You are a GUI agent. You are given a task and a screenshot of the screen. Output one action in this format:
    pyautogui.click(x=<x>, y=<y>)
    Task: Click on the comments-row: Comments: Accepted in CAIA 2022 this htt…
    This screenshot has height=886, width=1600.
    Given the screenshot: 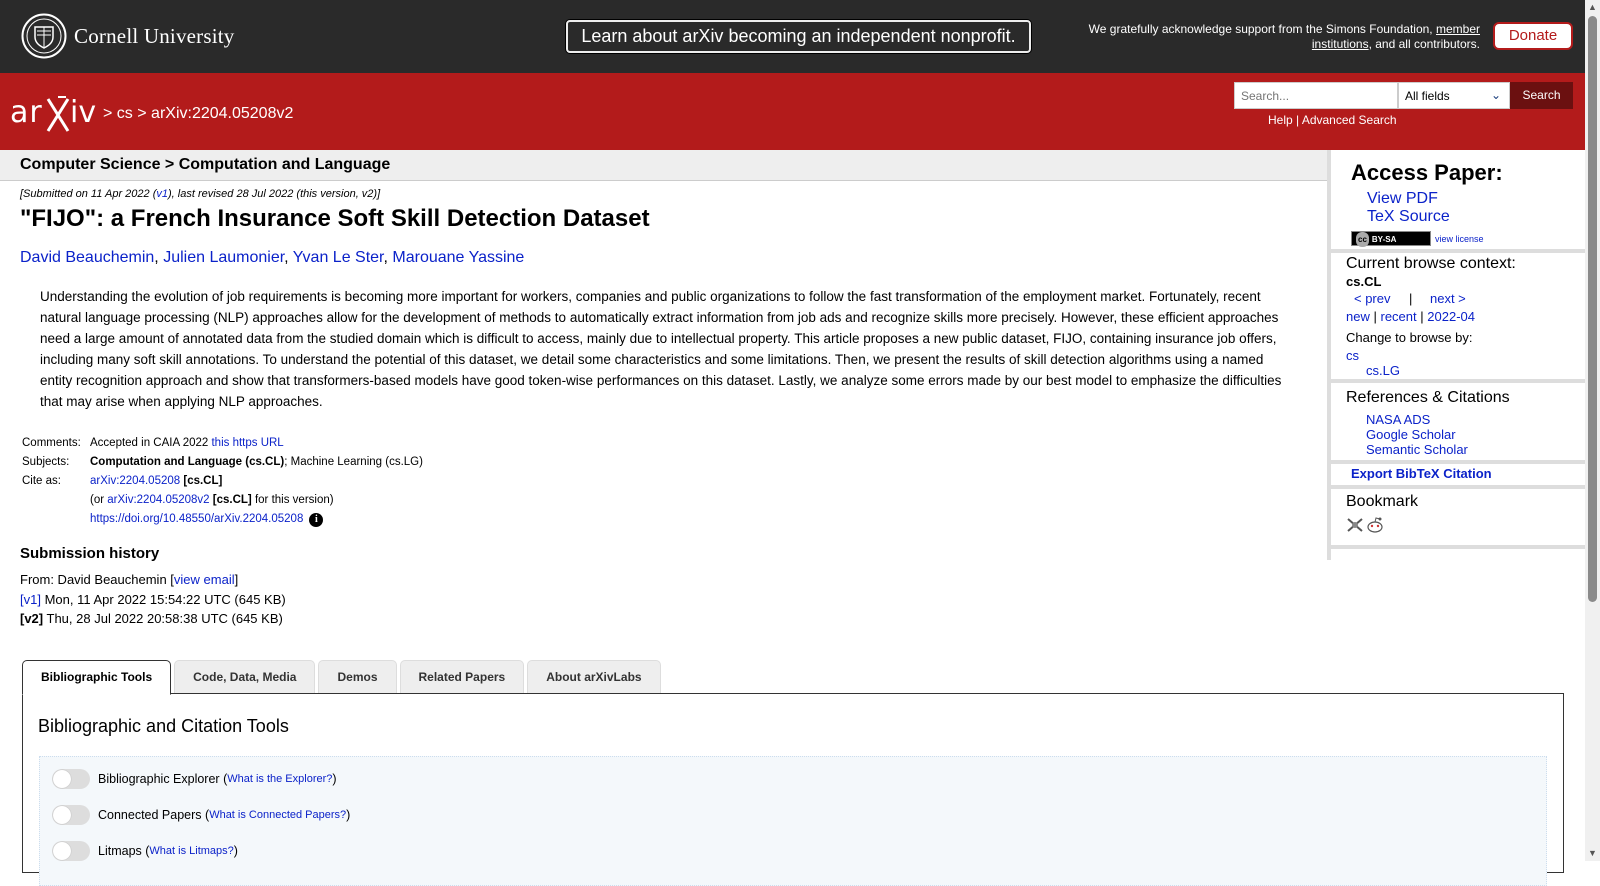 What is the action you would take?
    pyautogui.click(x=222, y=443)
    